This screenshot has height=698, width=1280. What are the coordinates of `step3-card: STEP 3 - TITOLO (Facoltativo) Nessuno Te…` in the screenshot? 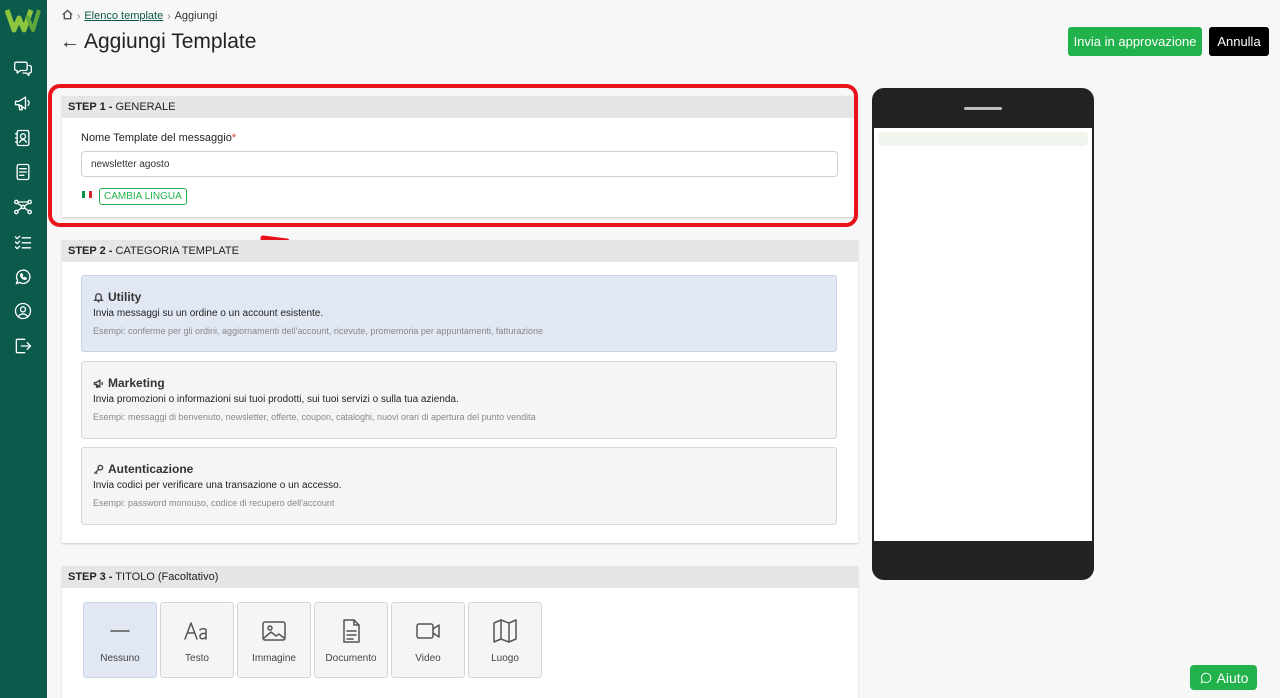 It's located at (460, 632).